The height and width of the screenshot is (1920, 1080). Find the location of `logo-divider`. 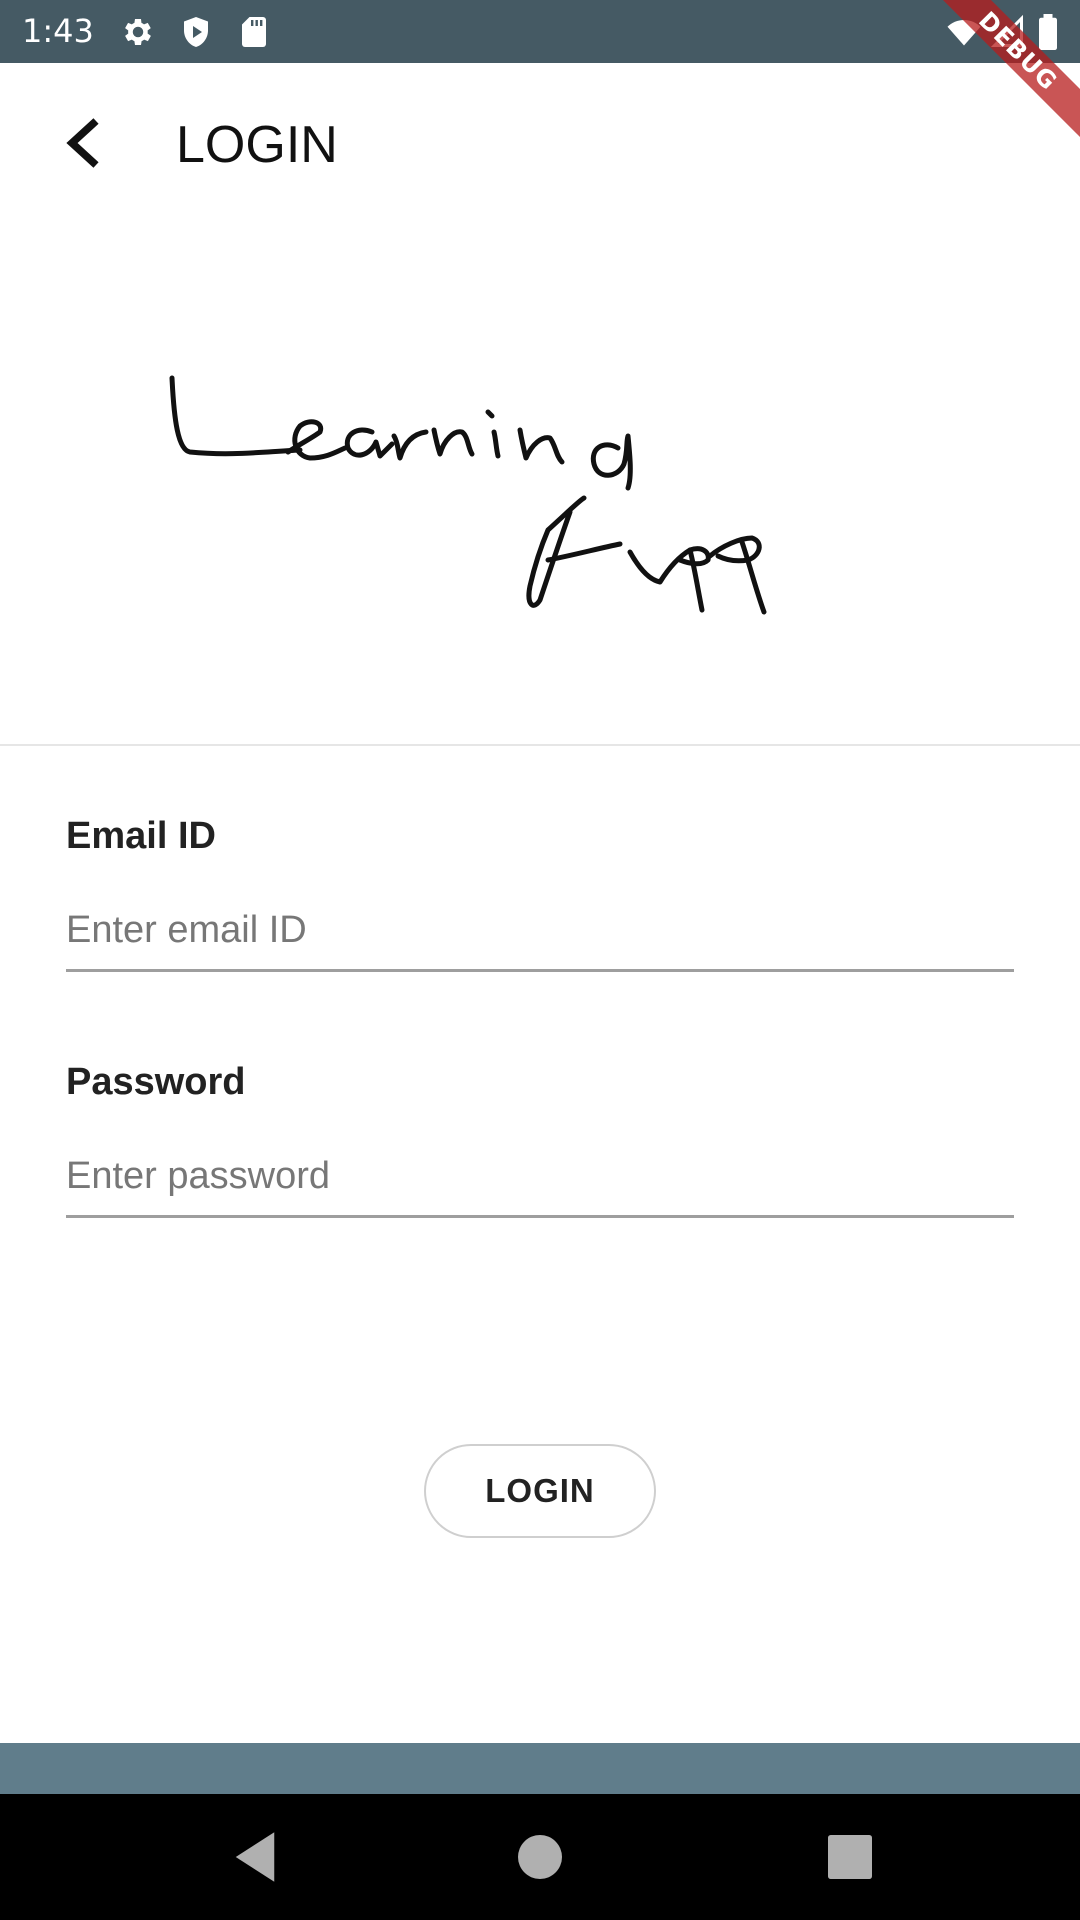

logo-divider is located at coordinates (540, 745).